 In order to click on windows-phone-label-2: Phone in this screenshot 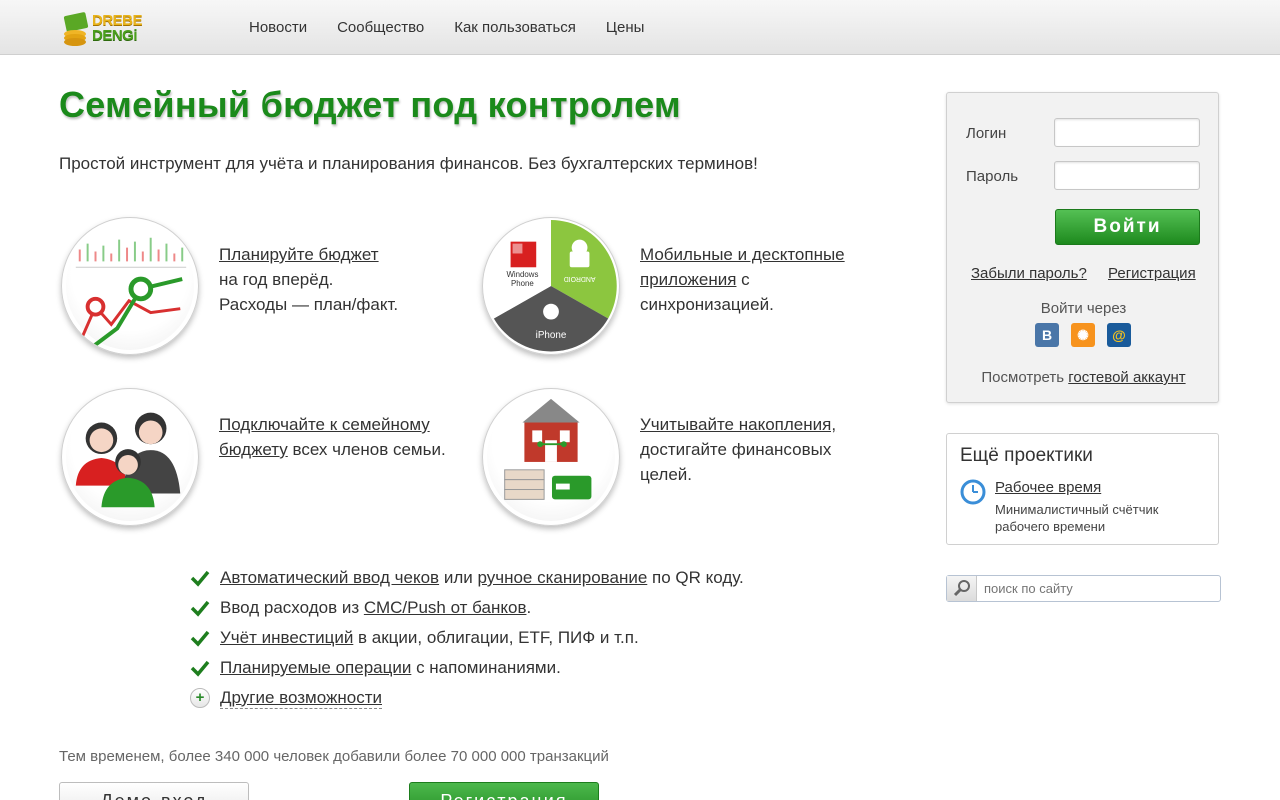, I will do `click(522, 283)`.